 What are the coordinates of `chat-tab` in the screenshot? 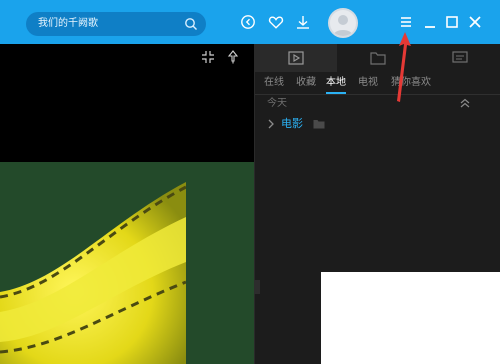 It's located at (459, 58).